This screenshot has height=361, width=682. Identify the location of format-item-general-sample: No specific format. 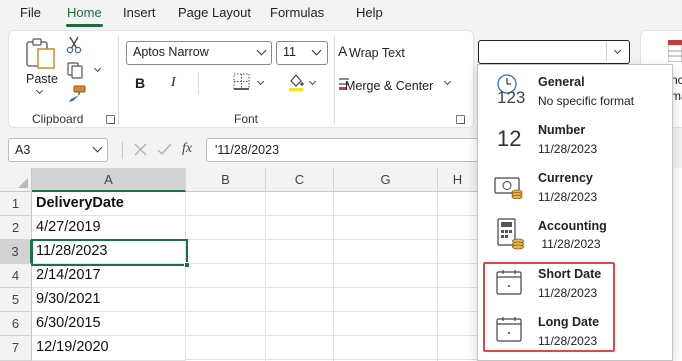
(586, 101).